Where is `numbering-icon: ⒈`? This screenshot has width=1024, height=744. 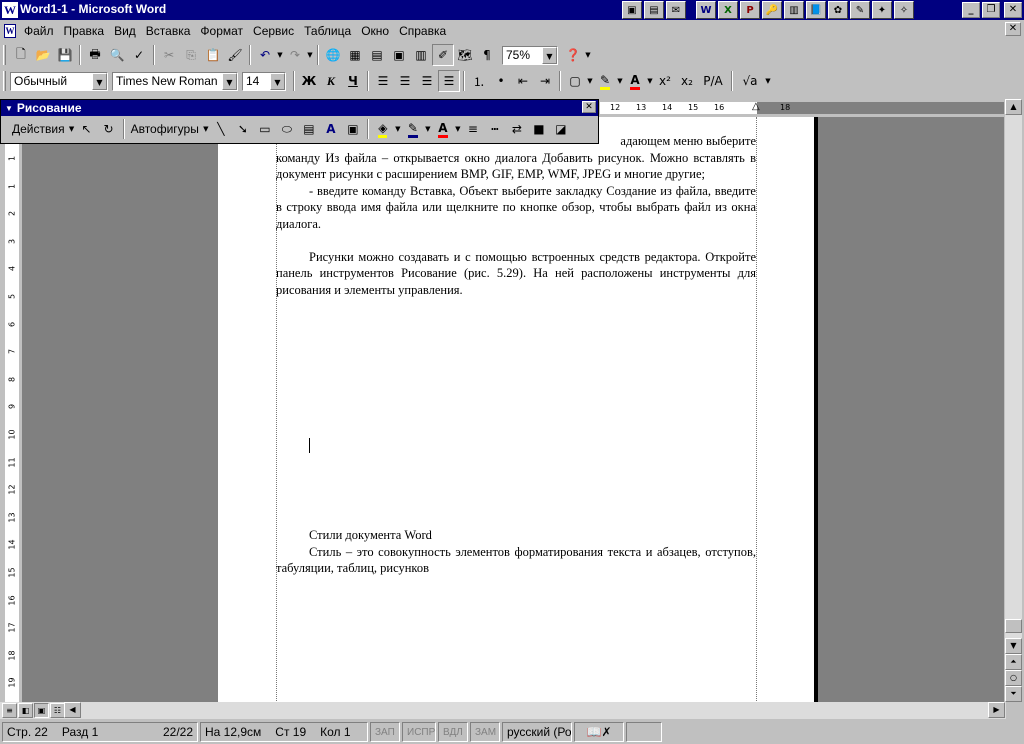 numbering-icon: ⒈ is located at coordinates (479, 81).